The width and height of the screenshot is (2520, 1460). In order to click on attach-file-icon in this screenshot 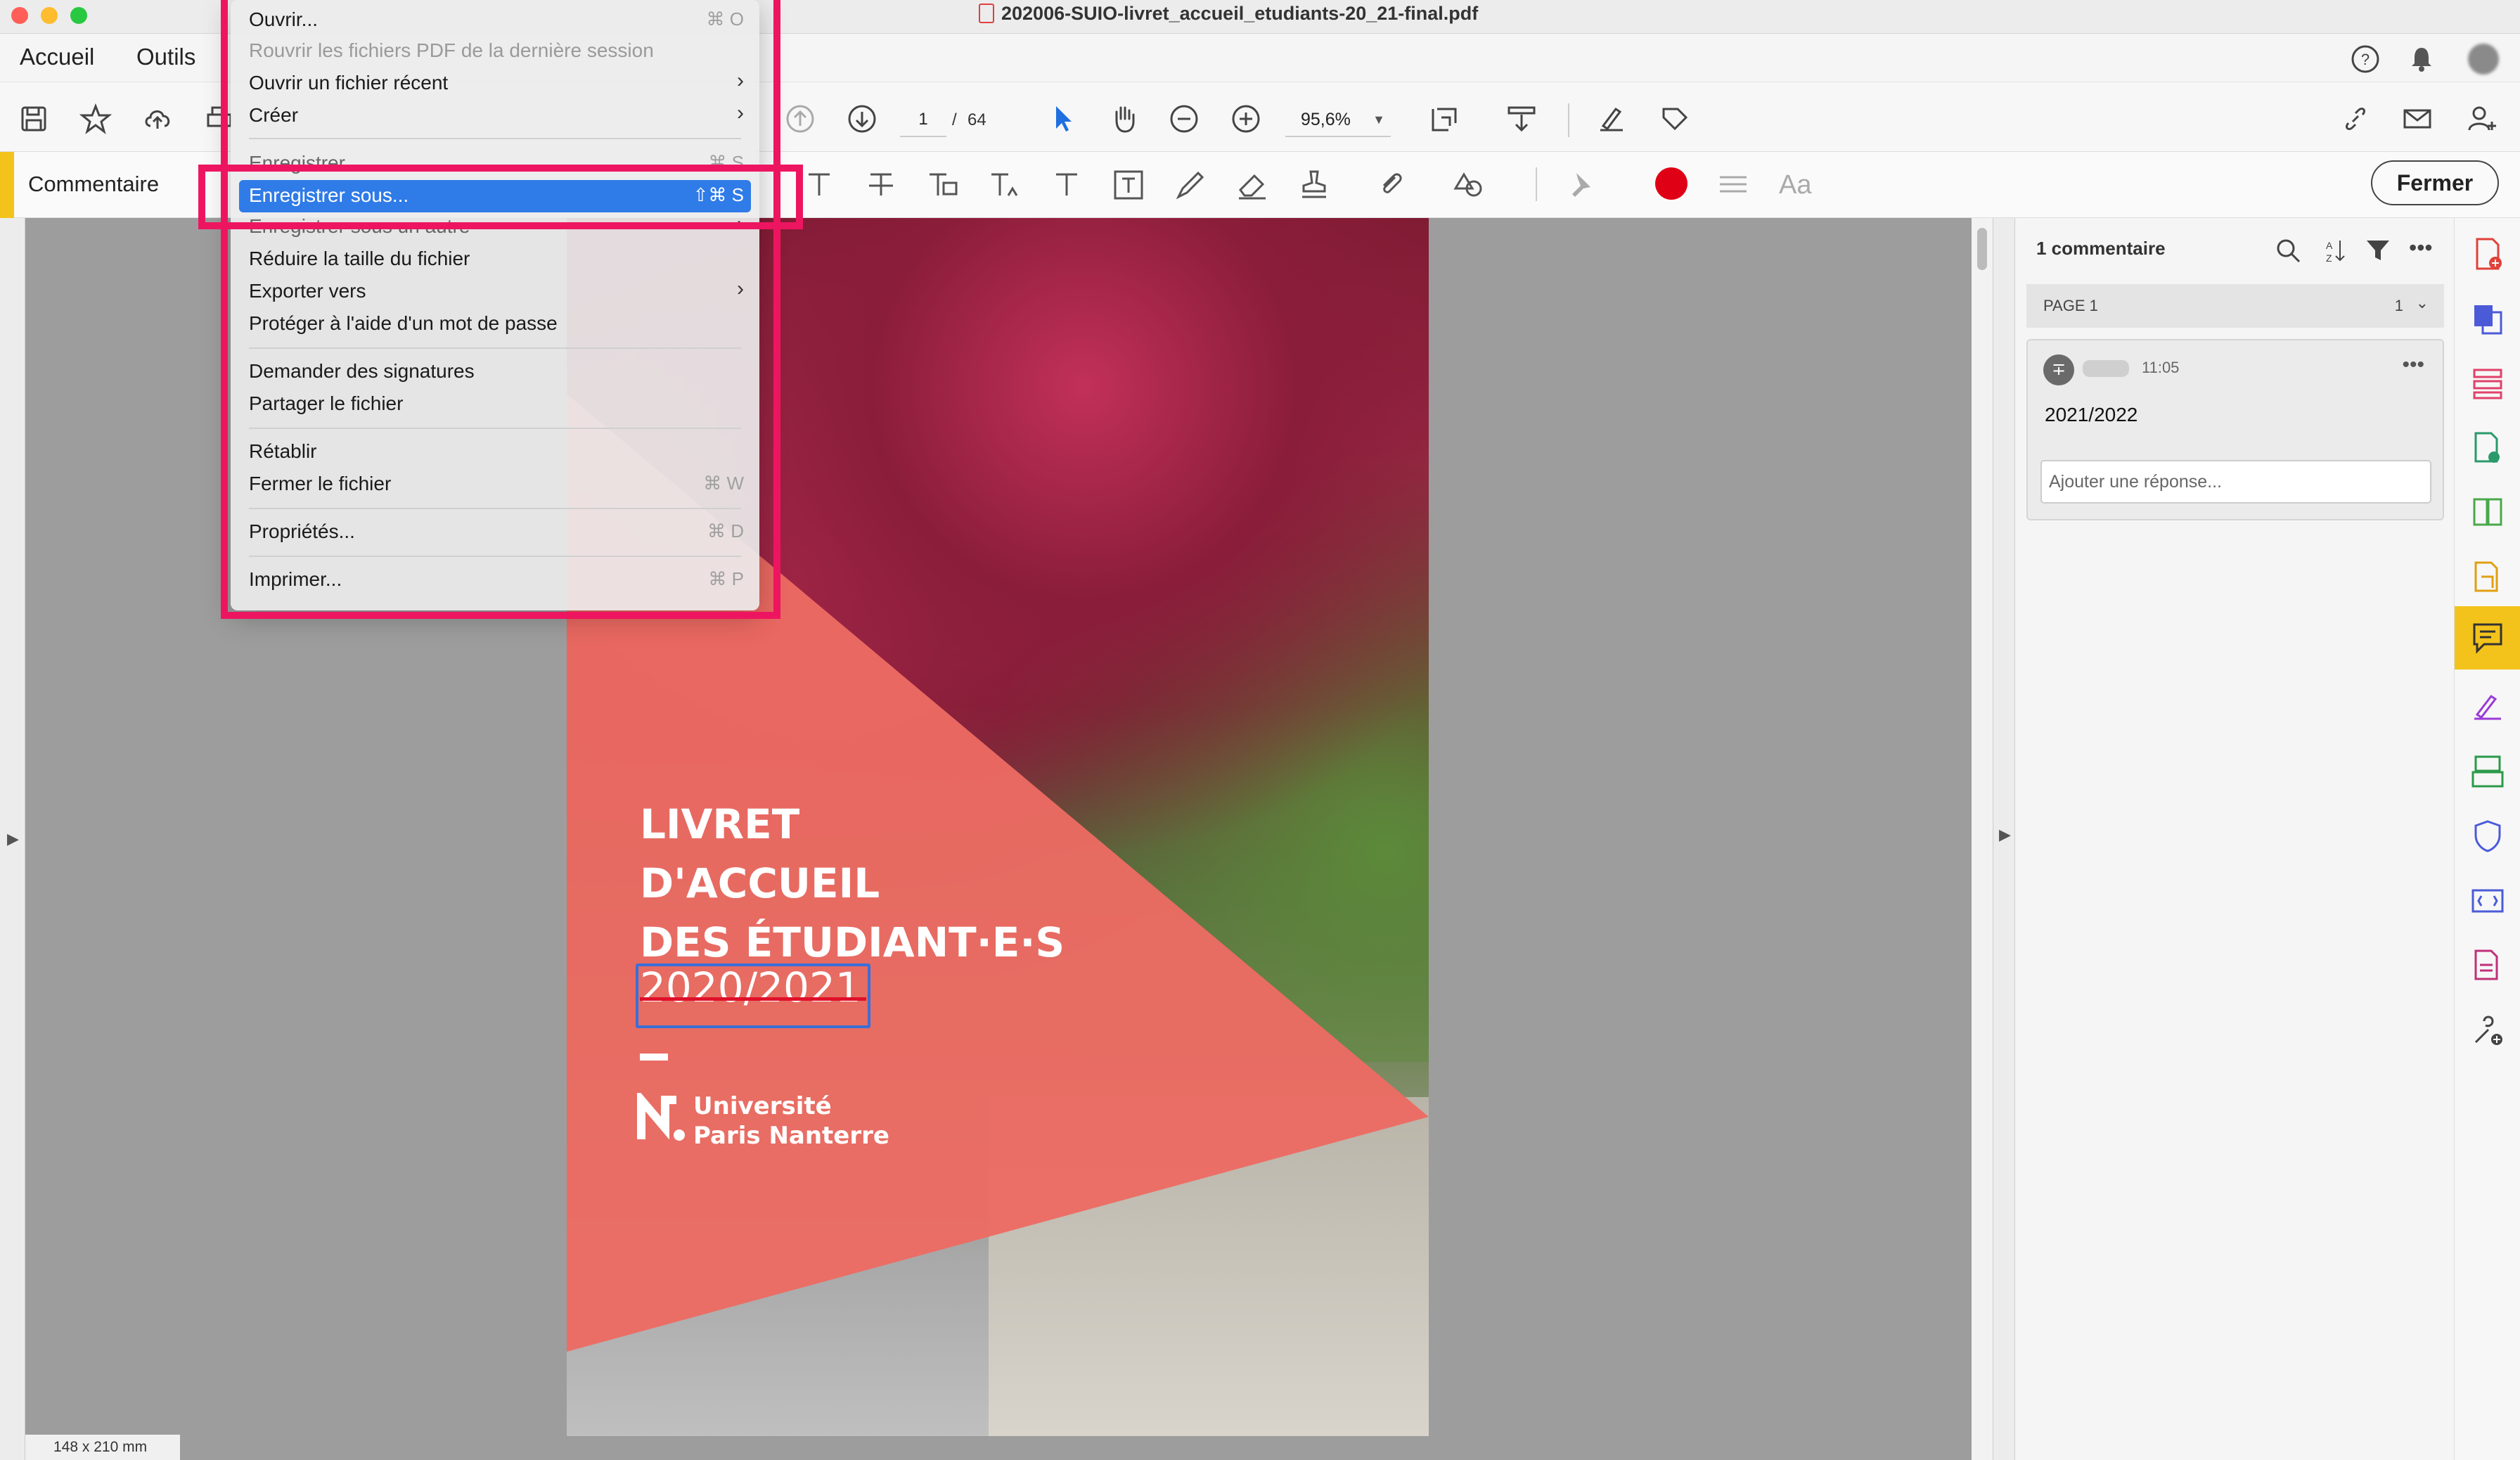, I will do `click(1391, 185)`.